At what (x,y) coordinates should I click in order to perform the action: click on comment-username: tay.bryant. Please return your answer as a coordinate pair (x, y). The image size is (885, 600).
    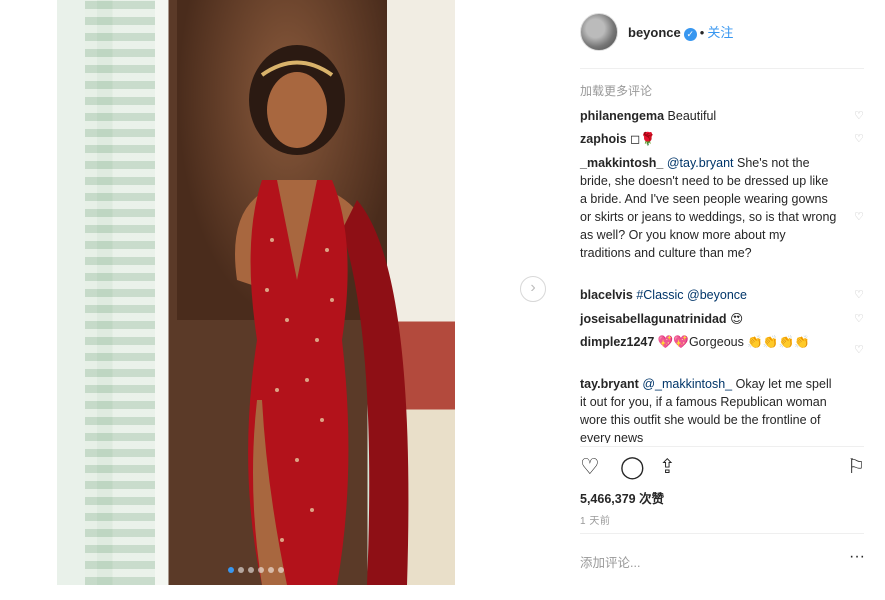
    Looking at the image, I should click on (609, 384).